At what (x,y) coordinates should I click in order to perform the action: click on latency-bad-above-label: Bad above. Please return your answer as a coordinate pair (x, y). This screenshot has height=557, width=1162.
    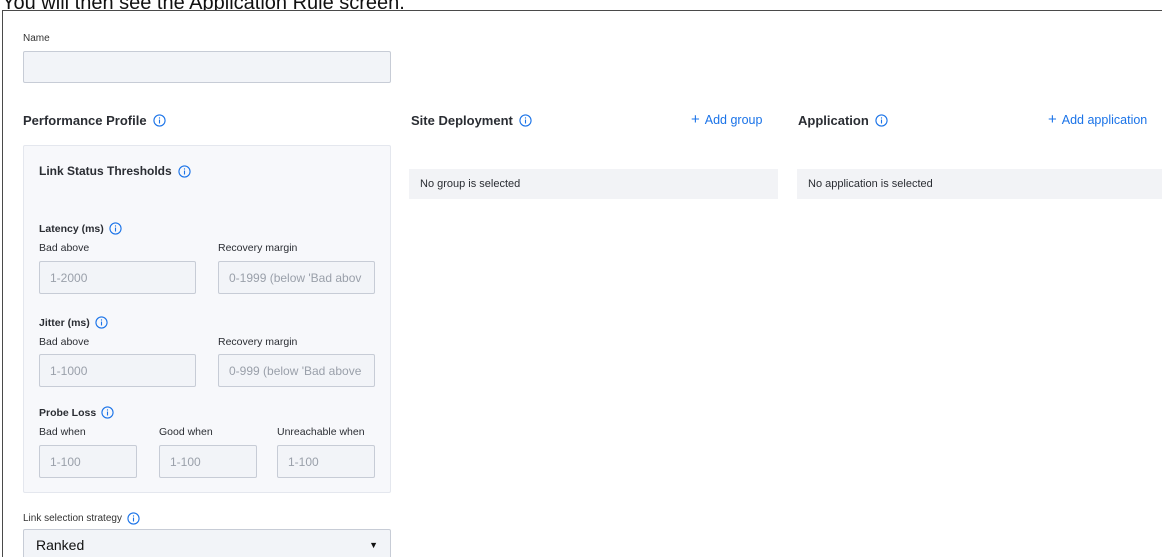
    Looking at the image, I should click on (64, 248).